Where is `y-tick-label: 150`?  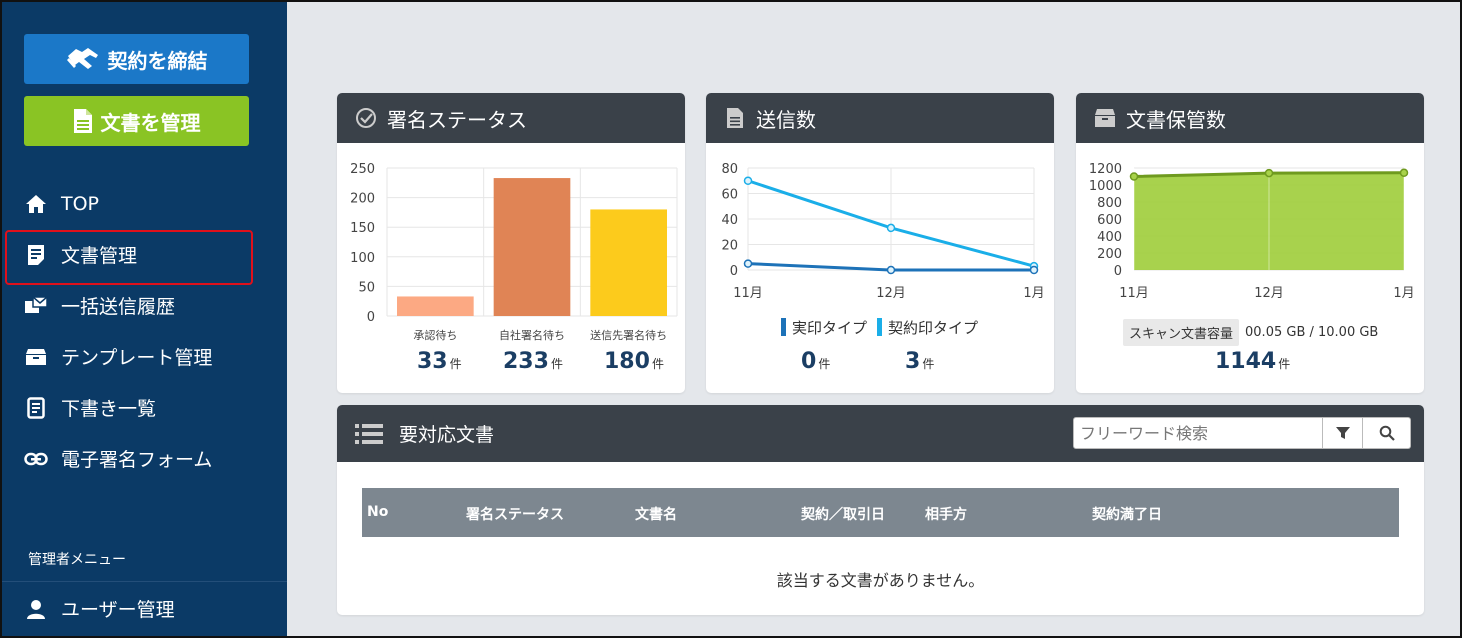 y-tick-label: 150 is located at coordinates (362, 228).